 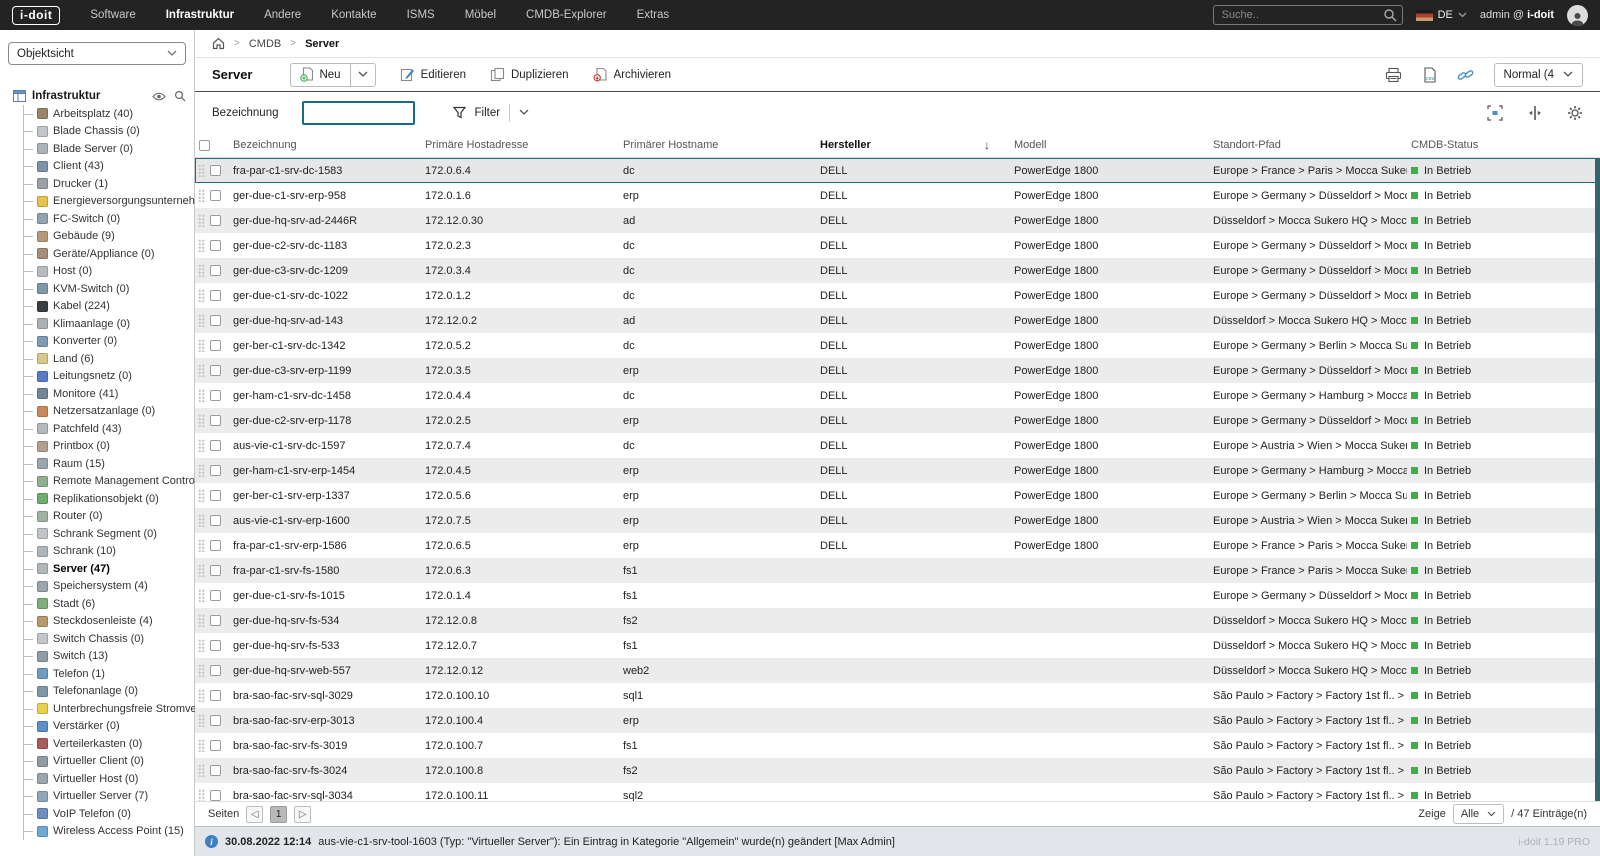 What do you see at coordinates (1441, 15) in the screenshot?
I see `language-selector: DE` at bounding box center [1441, 15].